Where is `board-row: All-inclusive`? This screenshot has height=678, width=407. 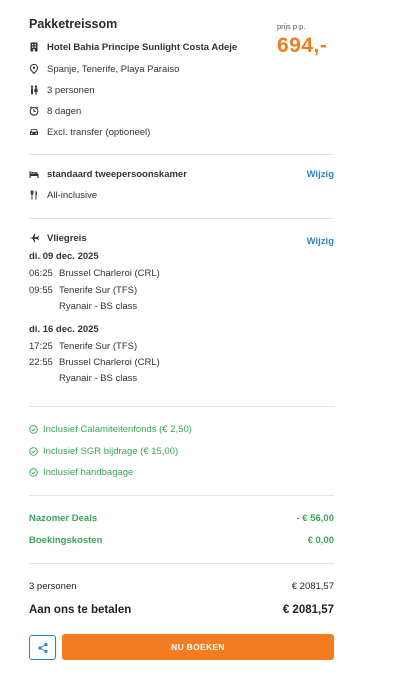
board-row: All-inclusive is located at coordinates (63, 195).